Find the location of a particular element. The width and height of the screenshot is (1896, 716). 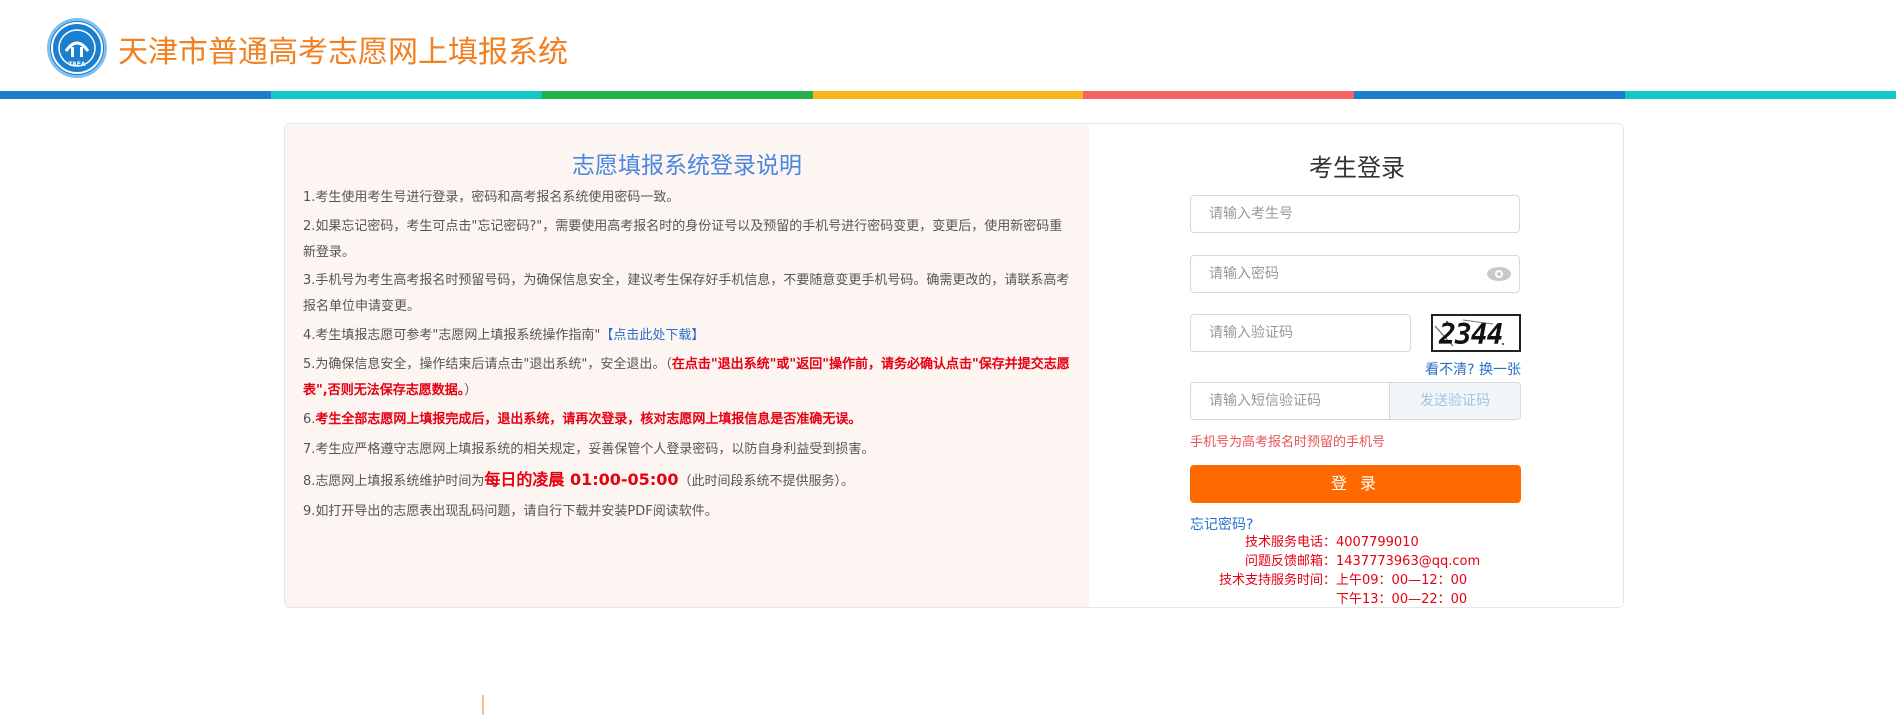

forgot-password-link: 忘记密码? is located at coordinates (1221, 524).